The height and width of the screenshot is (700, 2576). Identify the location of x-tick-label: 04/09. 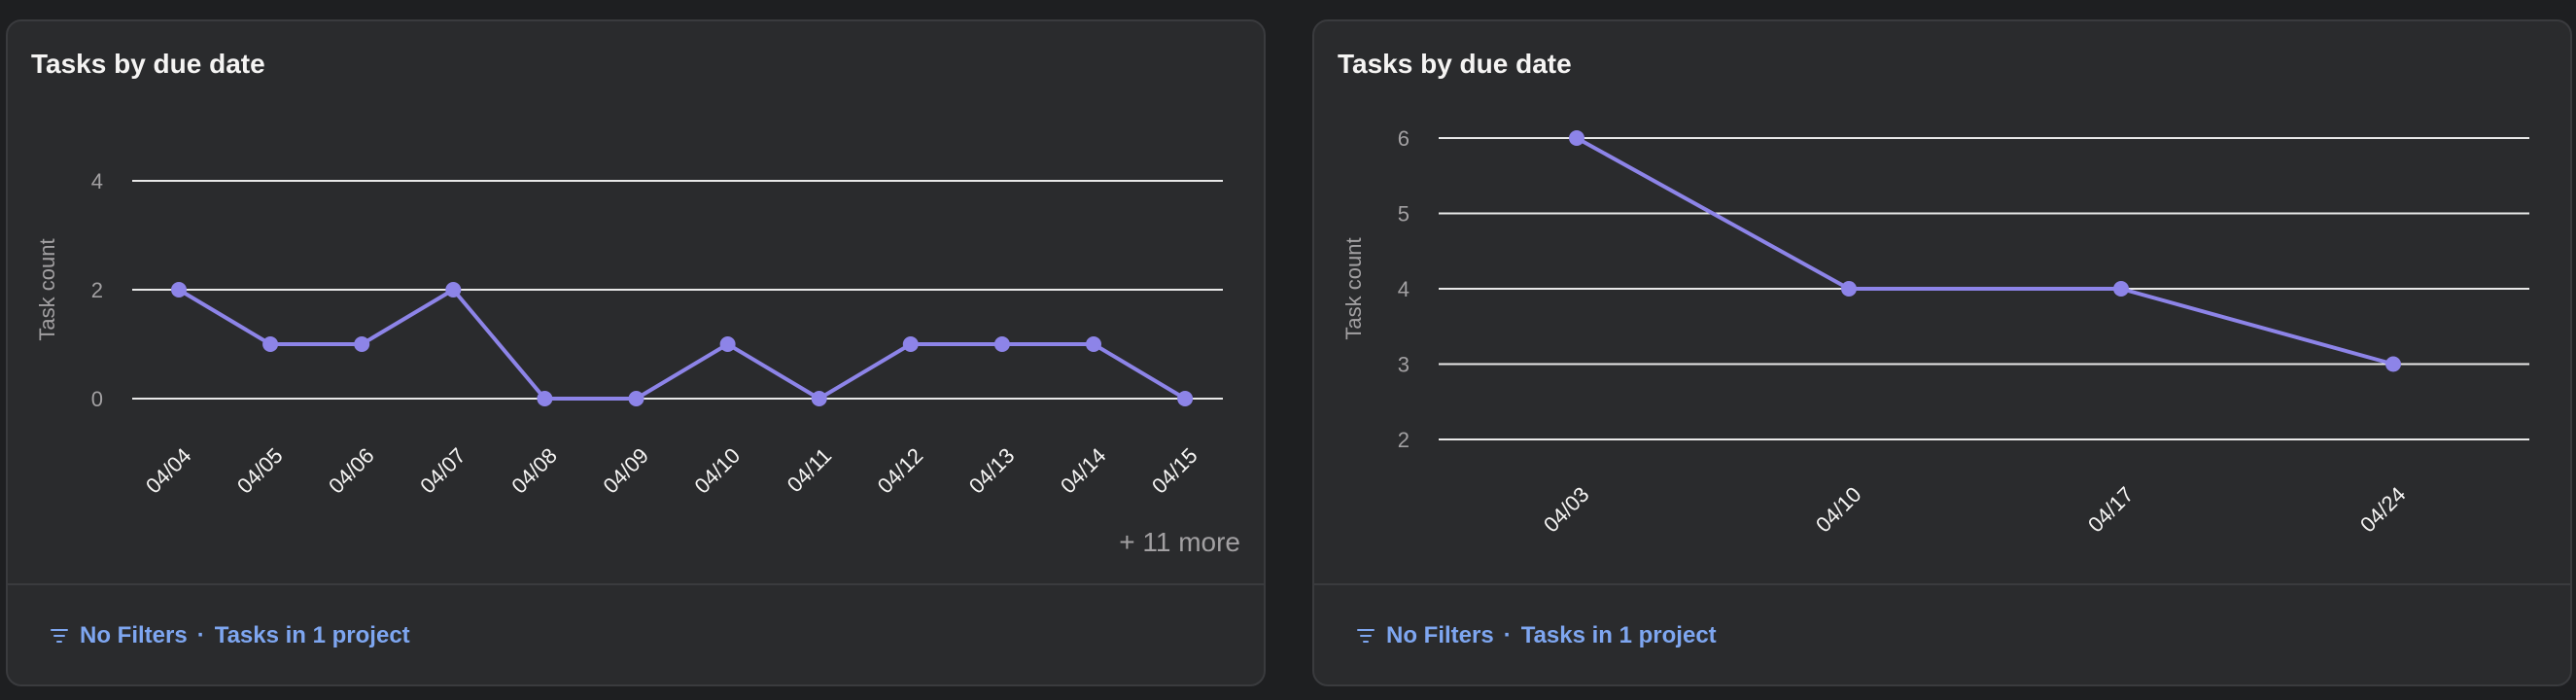
(625, 471).